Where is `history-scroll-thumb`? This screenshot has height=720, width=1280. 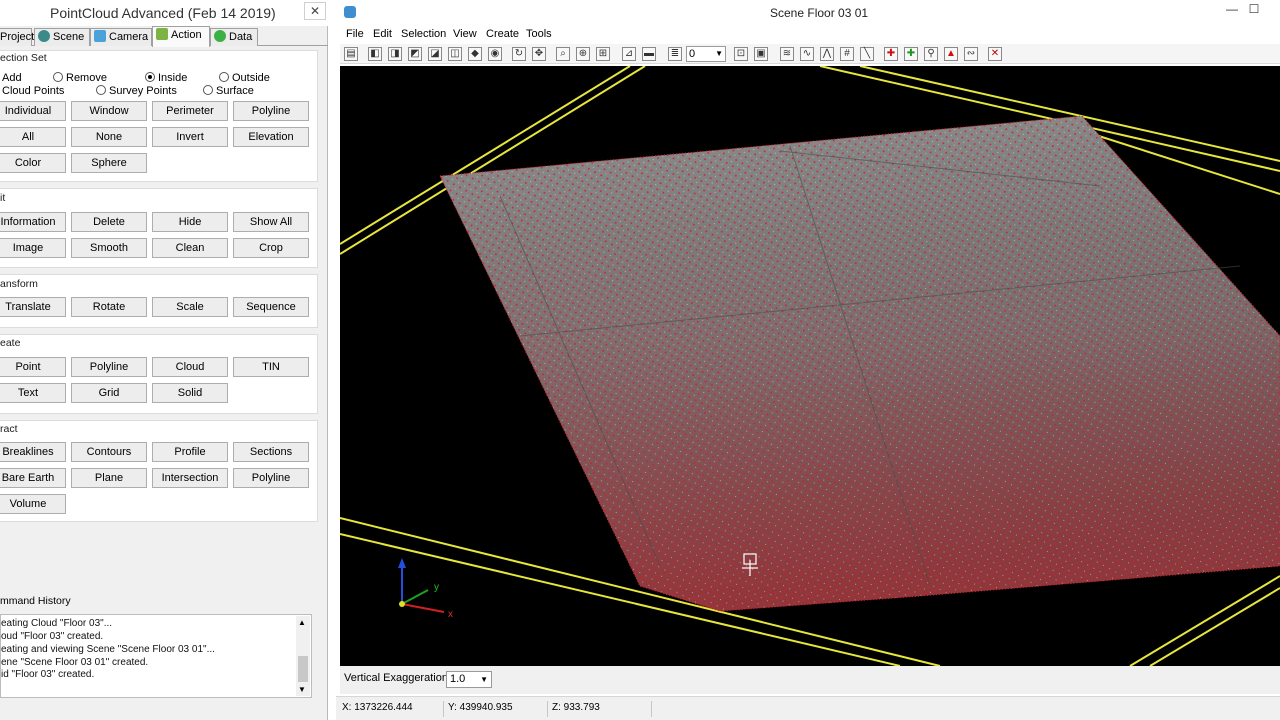
history-scroll-thumb is located at coordinates (303, 669).